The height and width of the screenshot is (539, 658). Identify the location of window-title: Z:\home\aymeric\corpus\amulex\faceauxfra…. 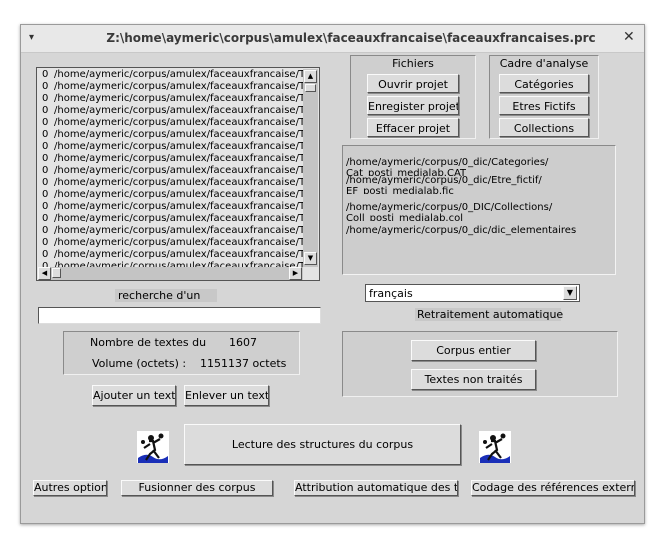
(351, 38).